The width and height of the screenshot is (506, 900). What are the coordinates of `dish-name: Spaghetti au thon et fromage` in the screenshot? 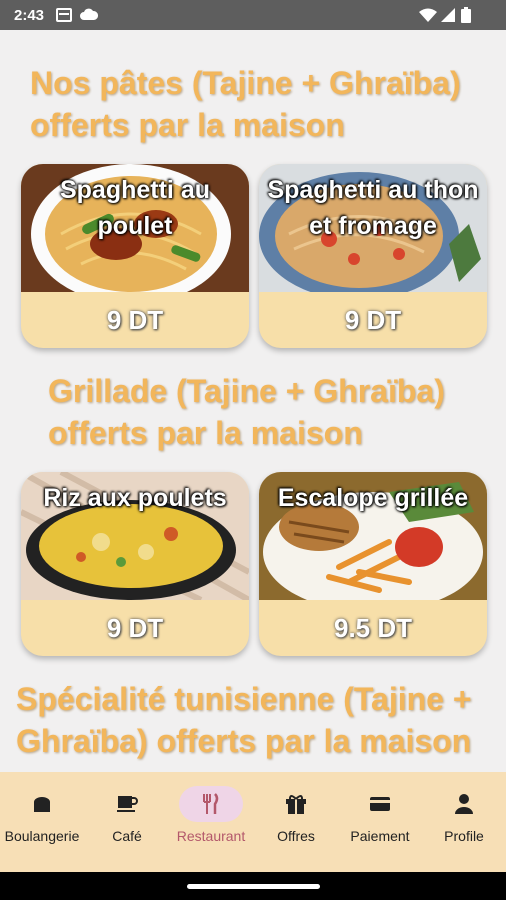 It's located at (373, 208).